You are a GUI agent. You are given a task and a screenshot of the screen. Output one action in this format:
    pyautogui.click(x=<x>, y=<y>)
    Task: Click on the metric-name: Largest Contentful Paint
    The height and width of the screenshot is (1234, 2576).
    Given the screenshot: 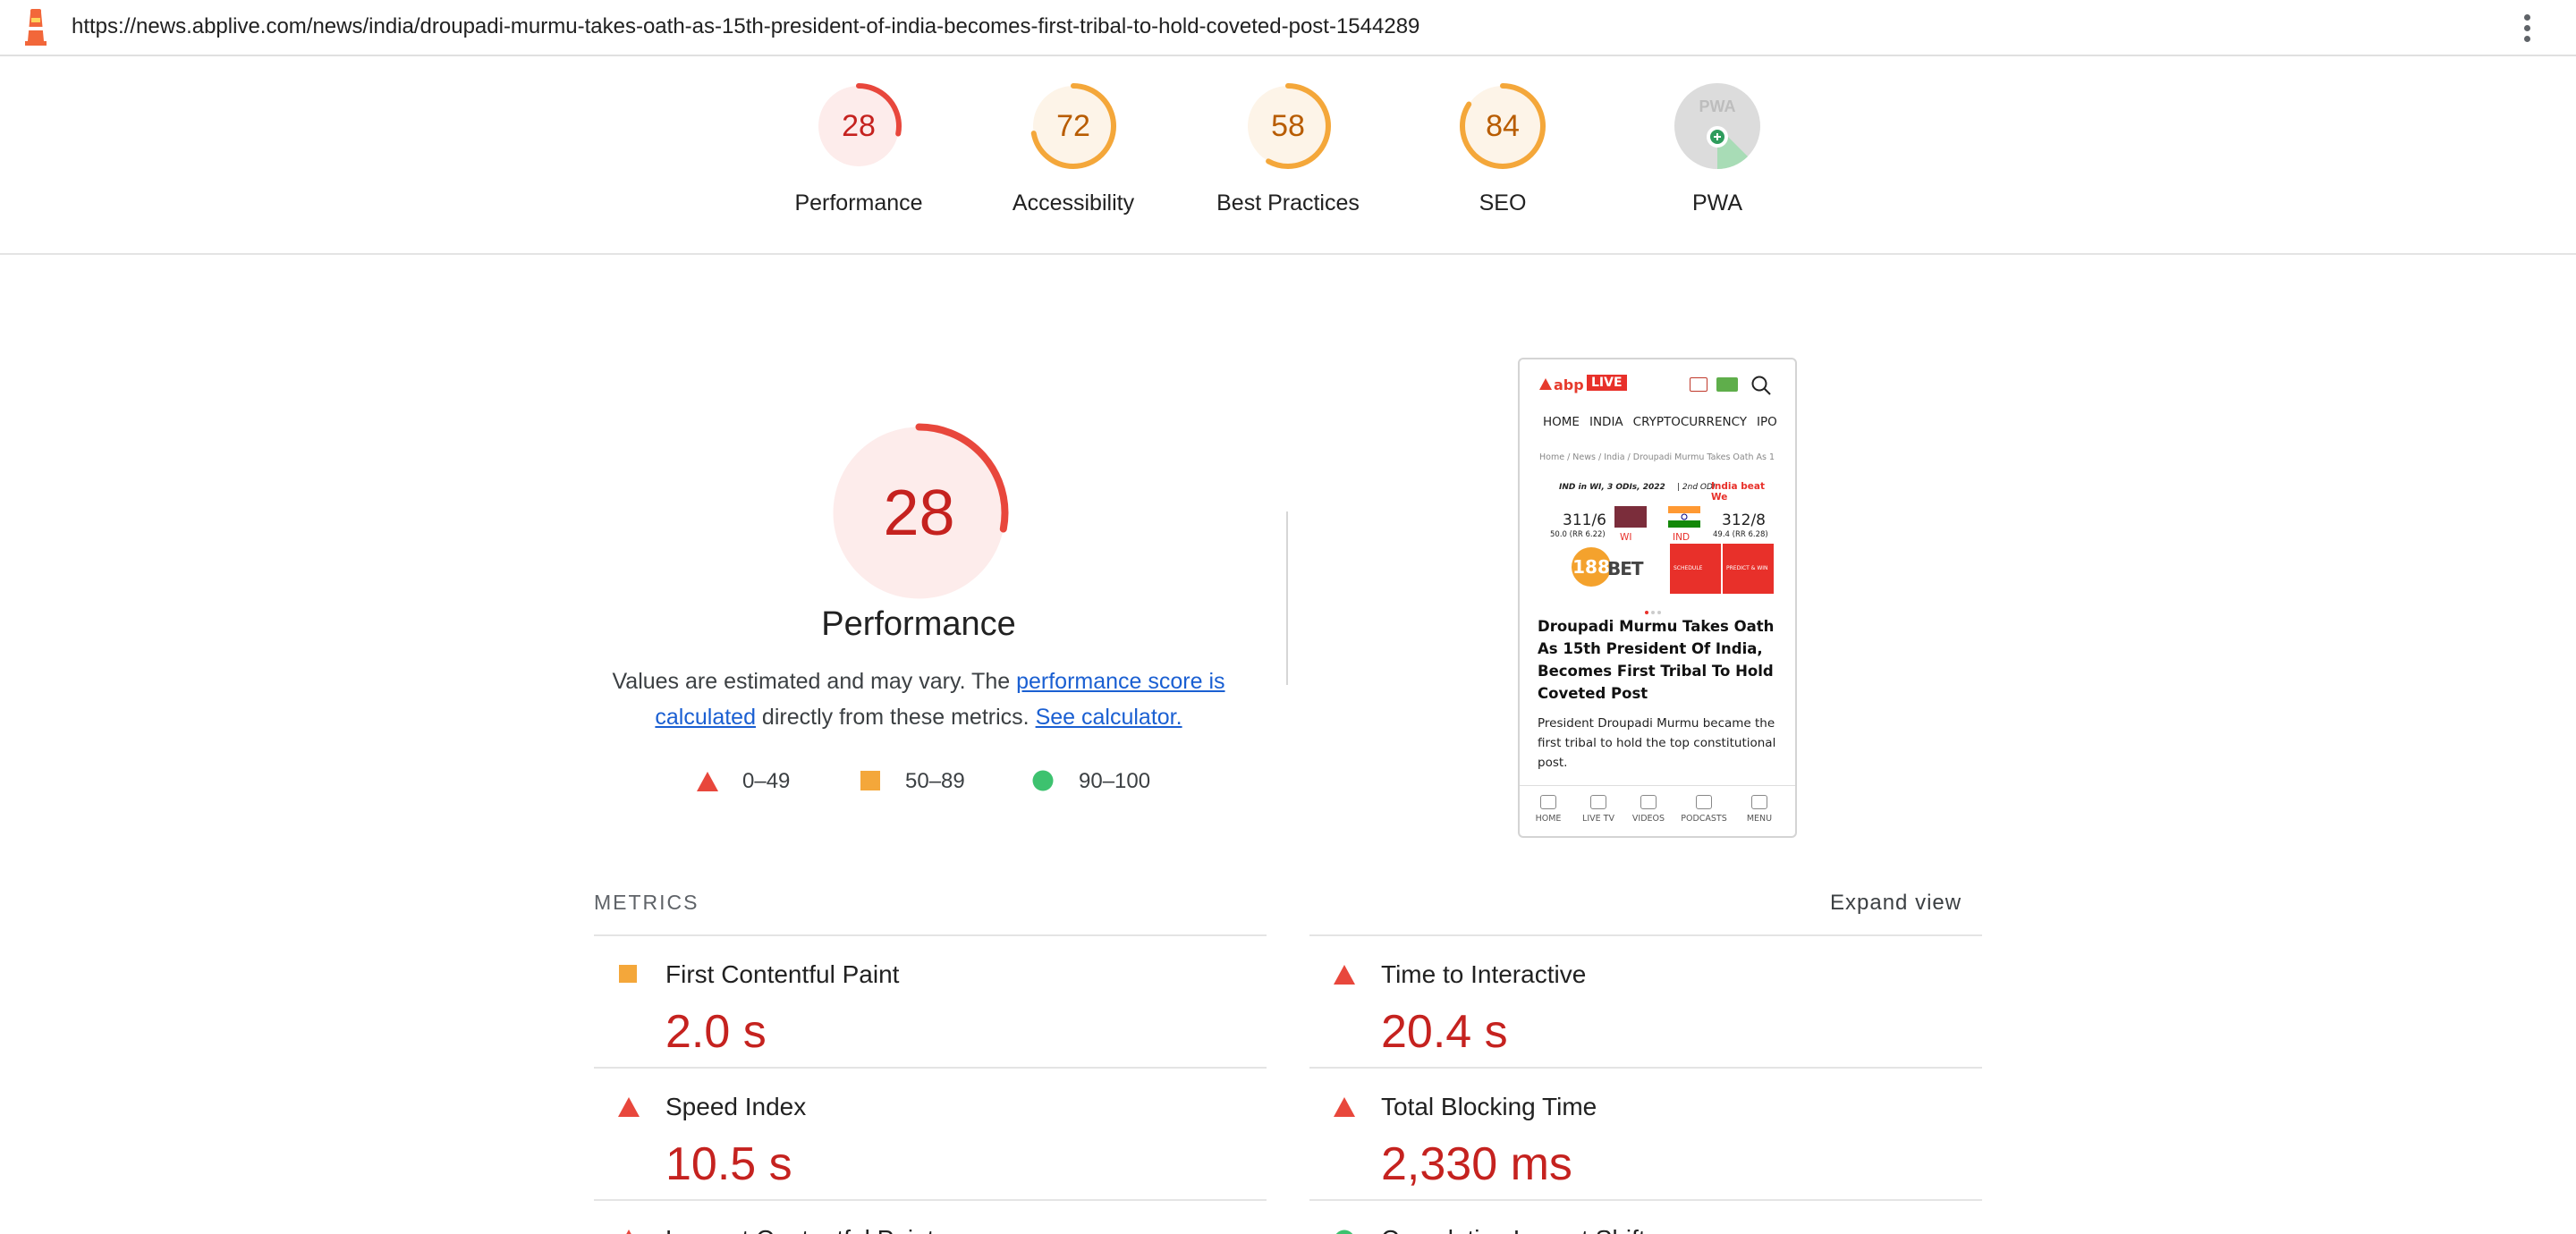 What is the action you would take?
    pyautogui.click(x=799, y=1229)
    